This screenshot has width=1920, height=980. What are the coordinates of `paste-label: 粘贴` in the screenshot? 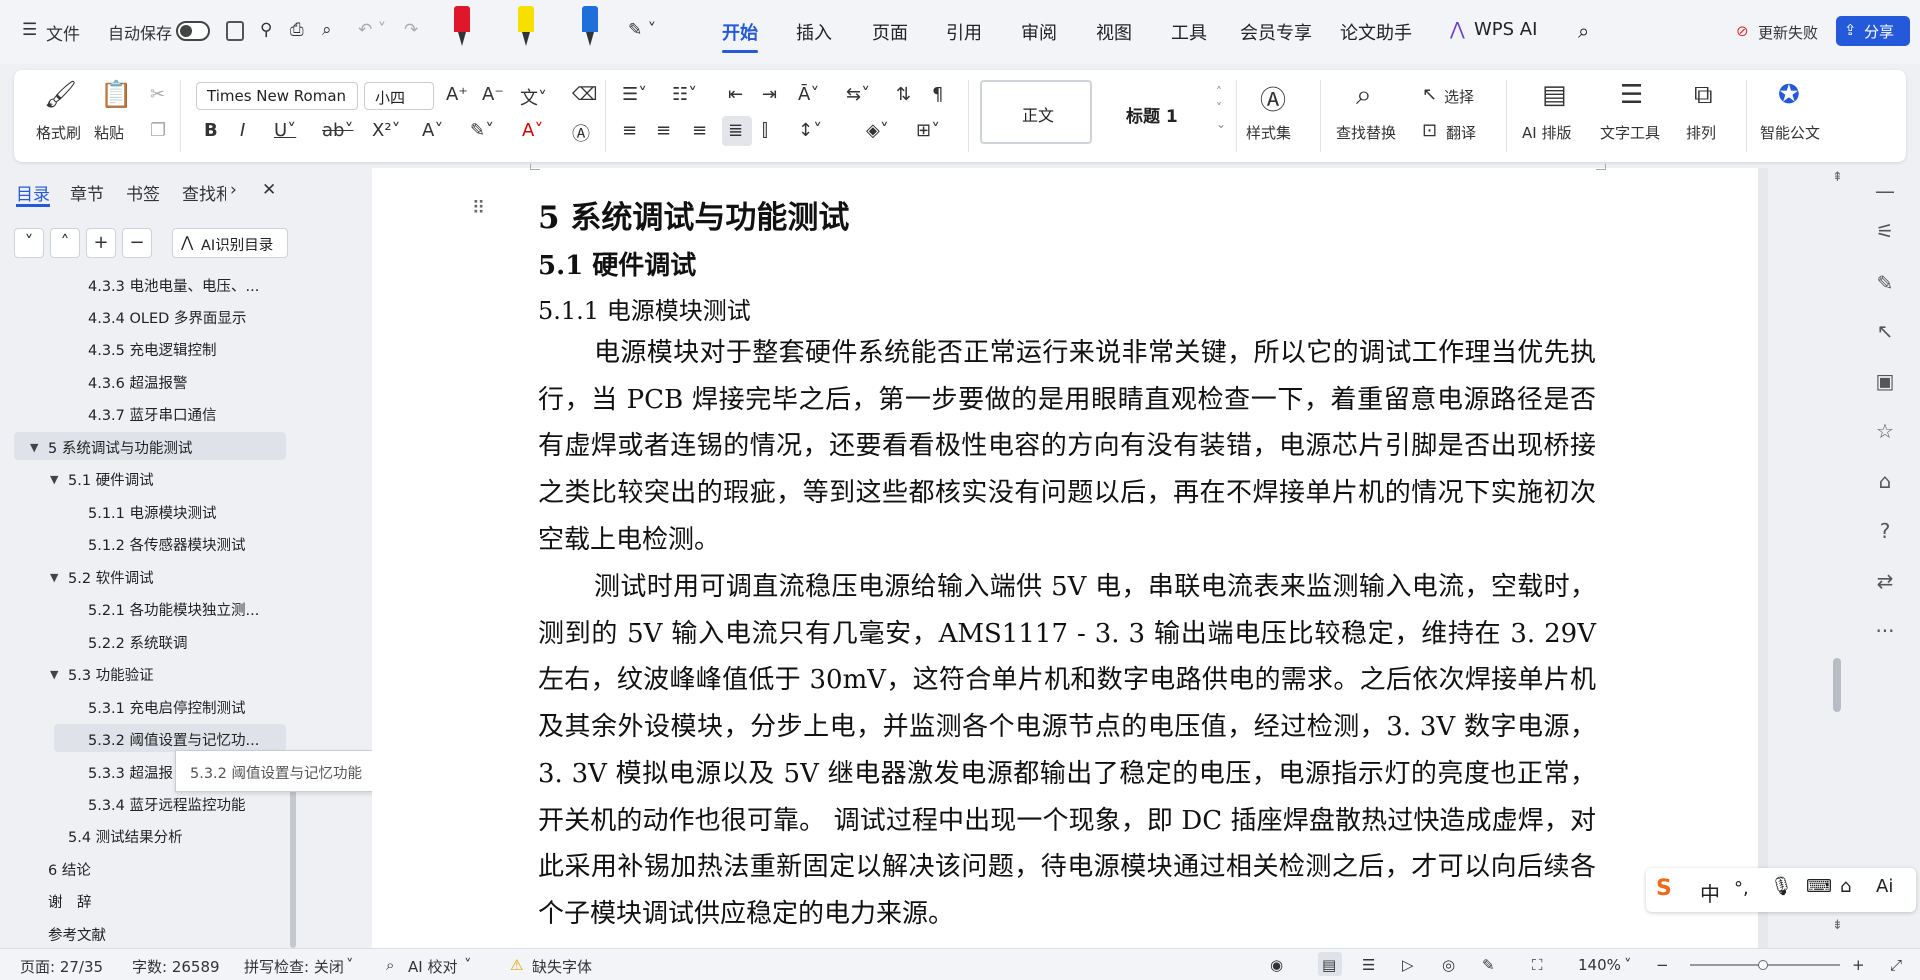 It's located at (109, 132).